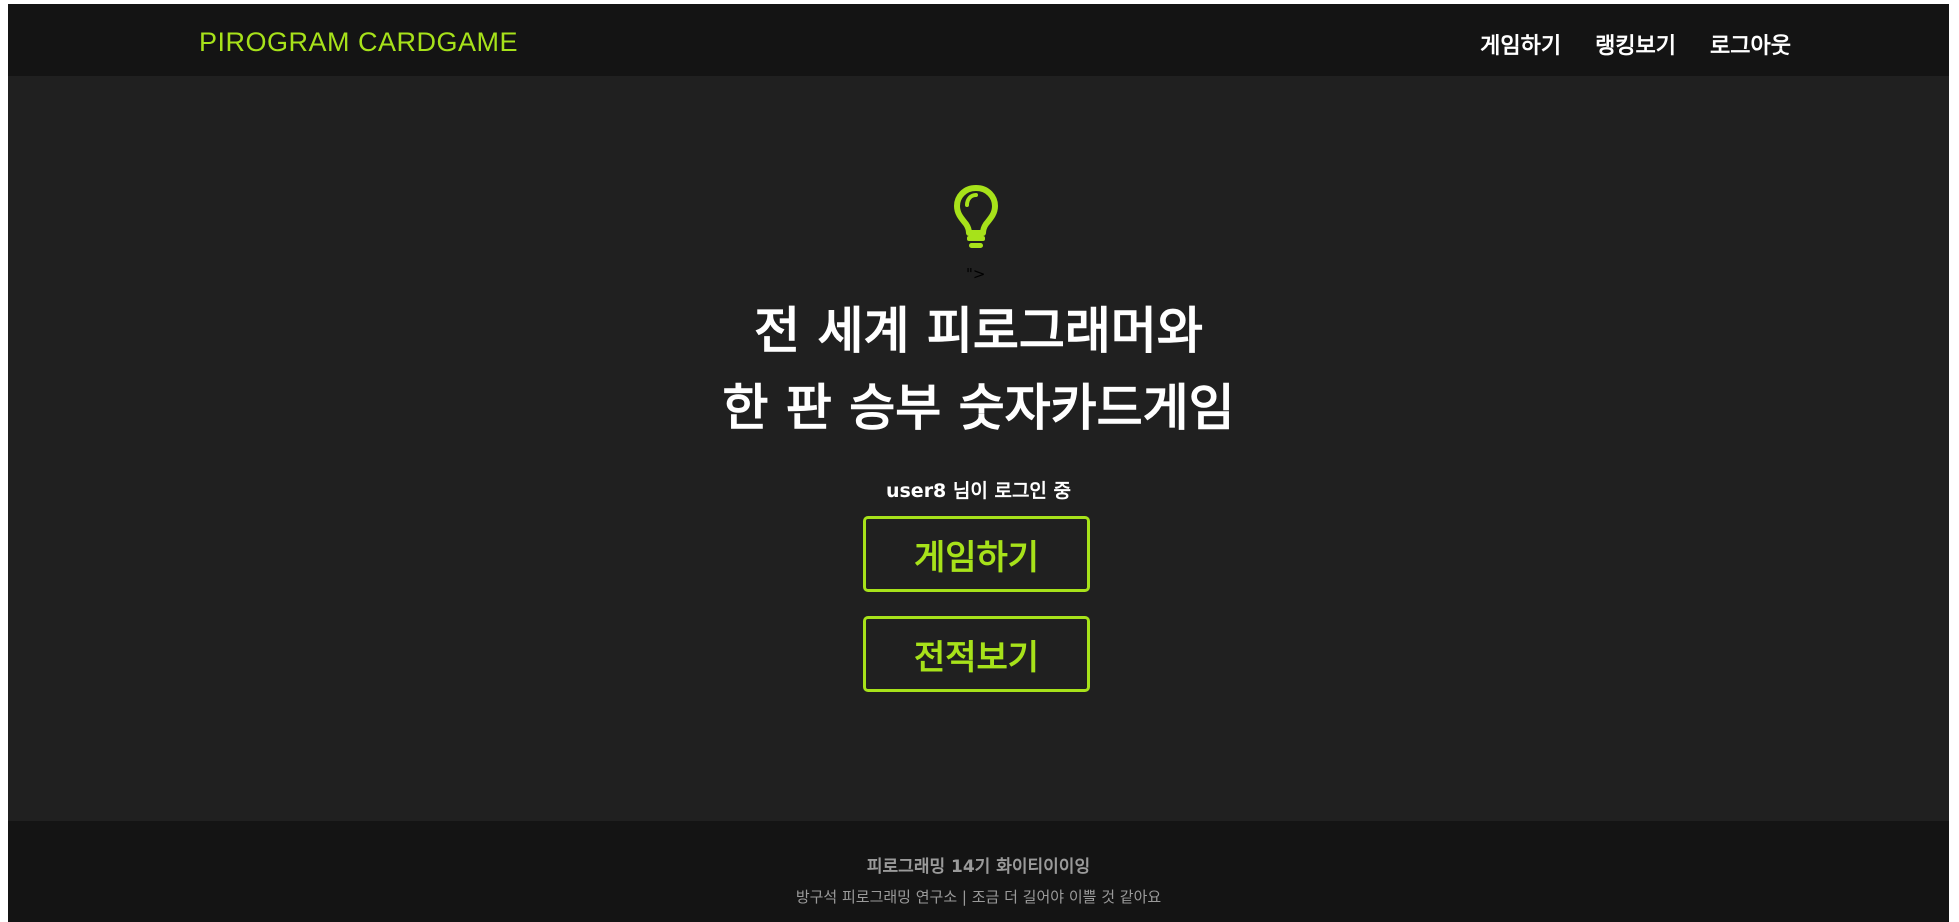 Image resolution: width=1959 pixels, height=922 pixels. I want to click on nav-link-logout: 로그아웃, so click(1750, 44).